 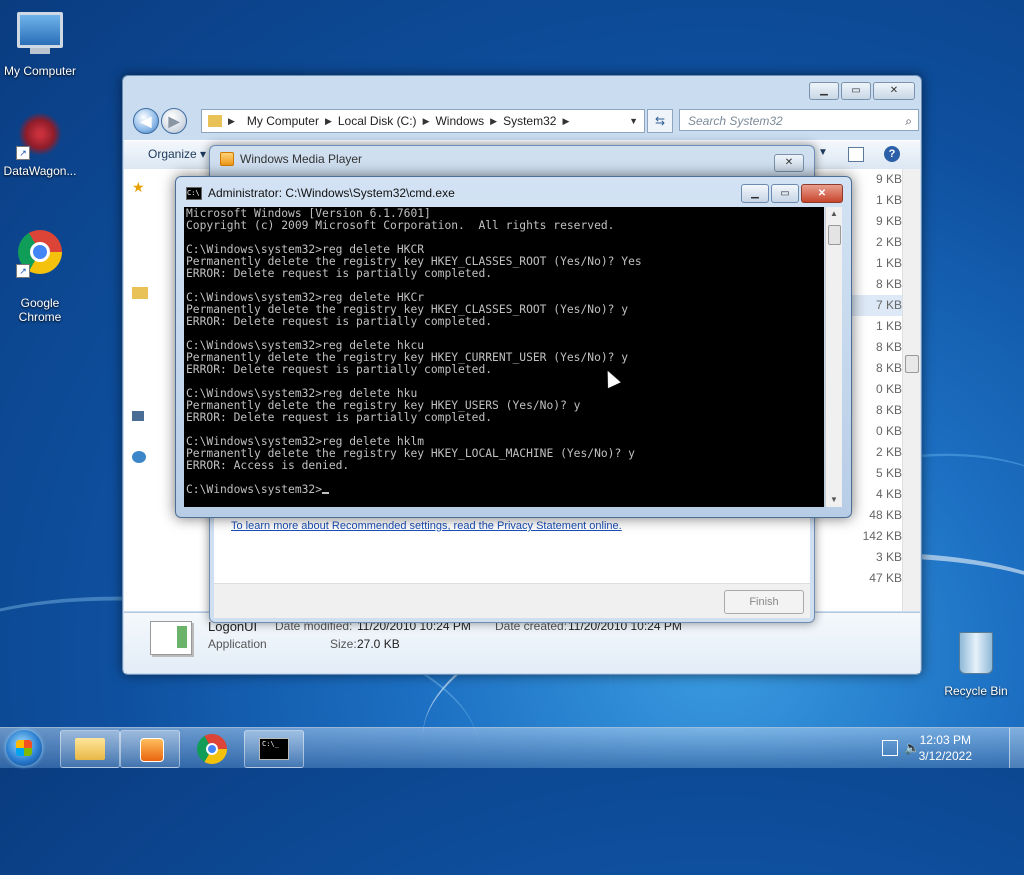 I want to click on libraries-icon, so click(x=140, y=293).